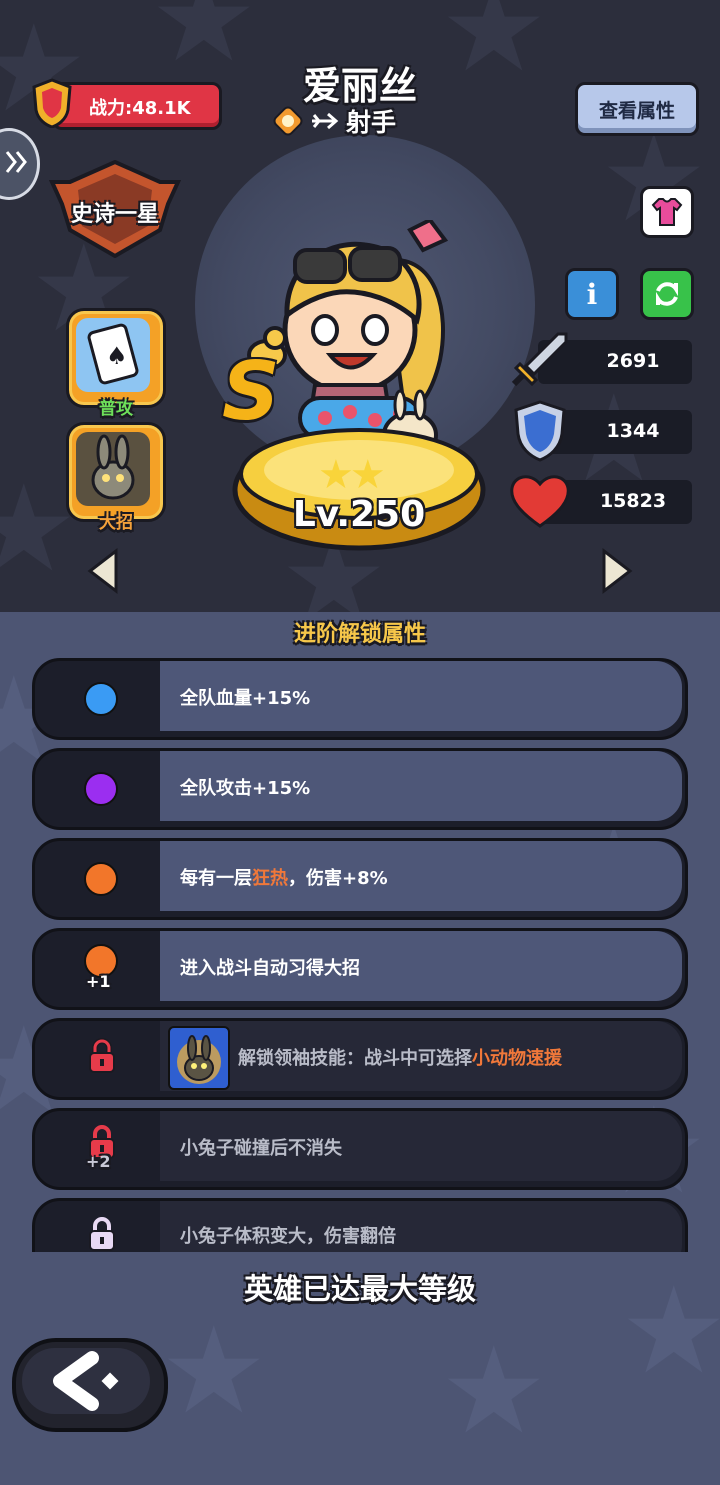 The height and width of the screenshot is (1485, 720). What do you see at coordinates (616, 571) in the screenshot?
I see `next-hero-arrow-icon` at bounding box center [616, 571].